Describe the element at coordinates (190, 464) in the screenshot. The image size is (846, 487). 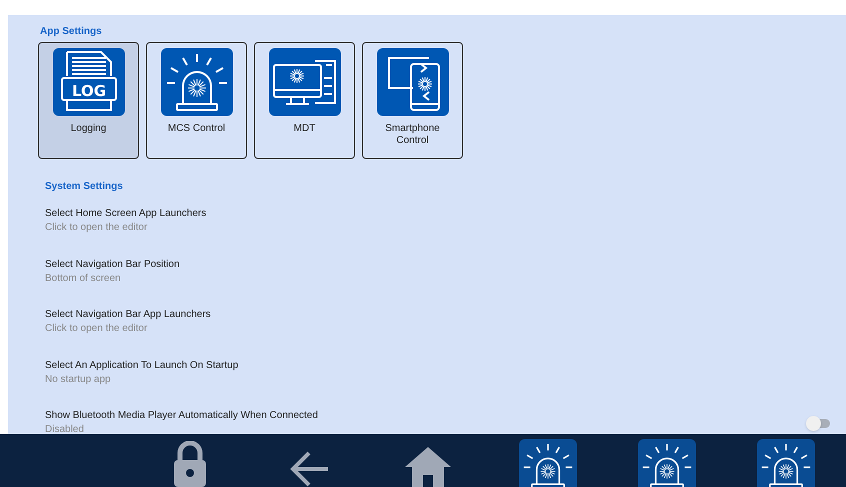
I see `lock-icon` at that location.